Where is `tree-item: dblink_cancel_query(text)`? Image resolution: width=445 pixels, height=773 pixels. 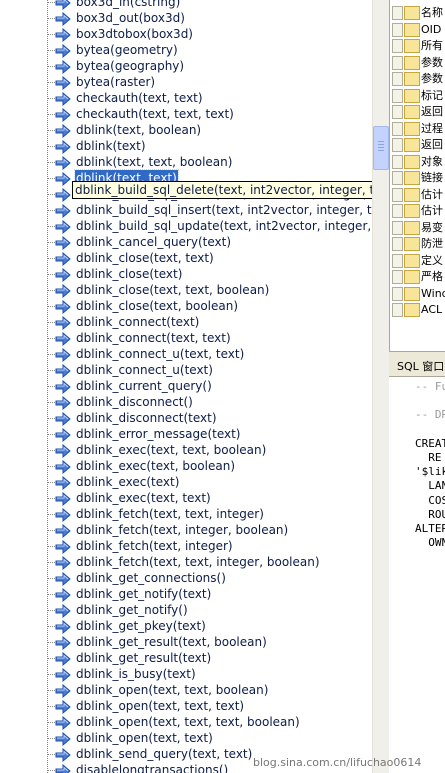 tree-item: dblink_cancel_query(text) is located at coordinates (186, 242).